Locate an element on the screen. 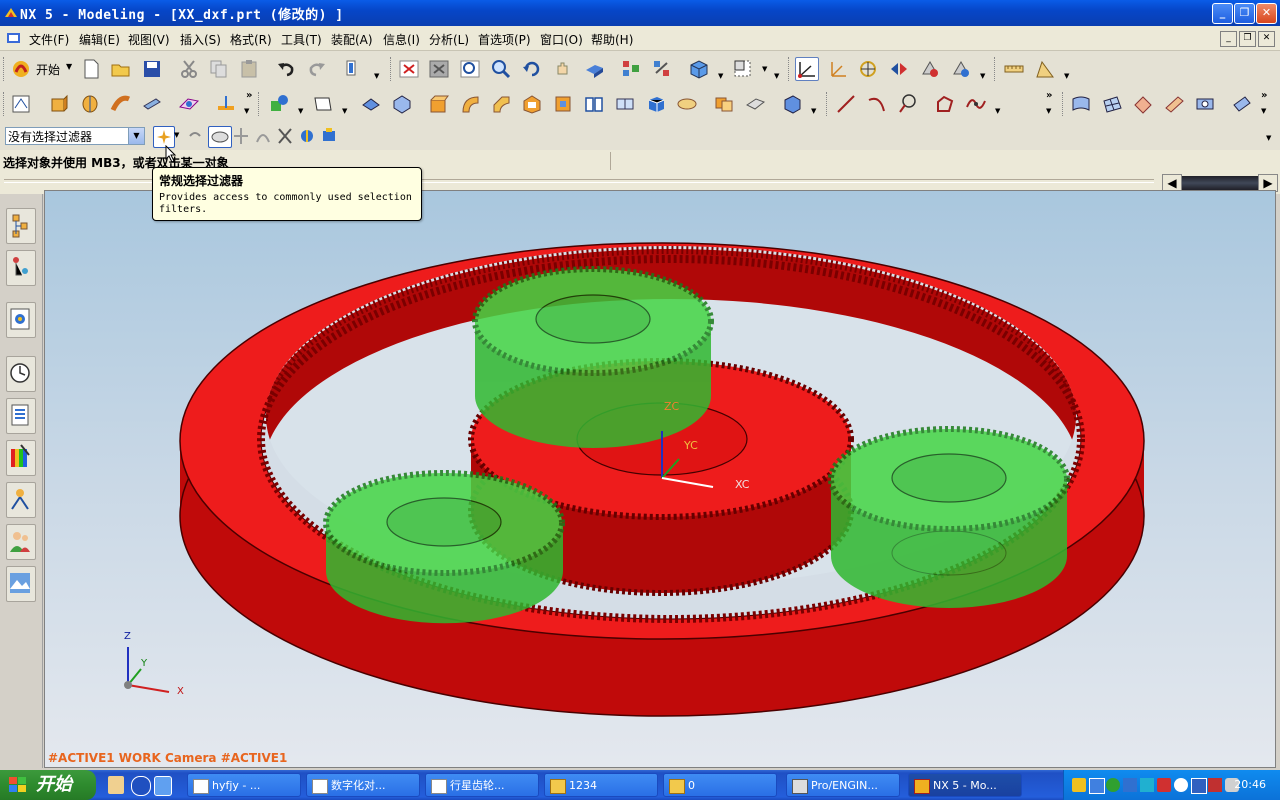 This screenshot has width=1280, height=800. reuse-library-tab is located at coordinates (21, 416).